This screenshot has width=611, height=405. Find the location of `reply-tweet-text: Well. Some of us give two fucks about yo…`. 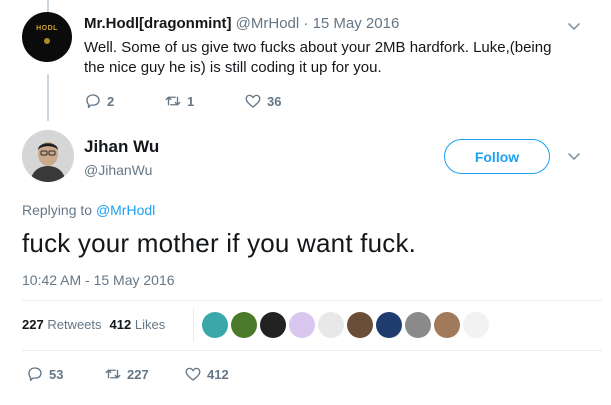

reply-tweet-text: Well. Some of us give two fucks about yo… is located at coordinates (318, 57).